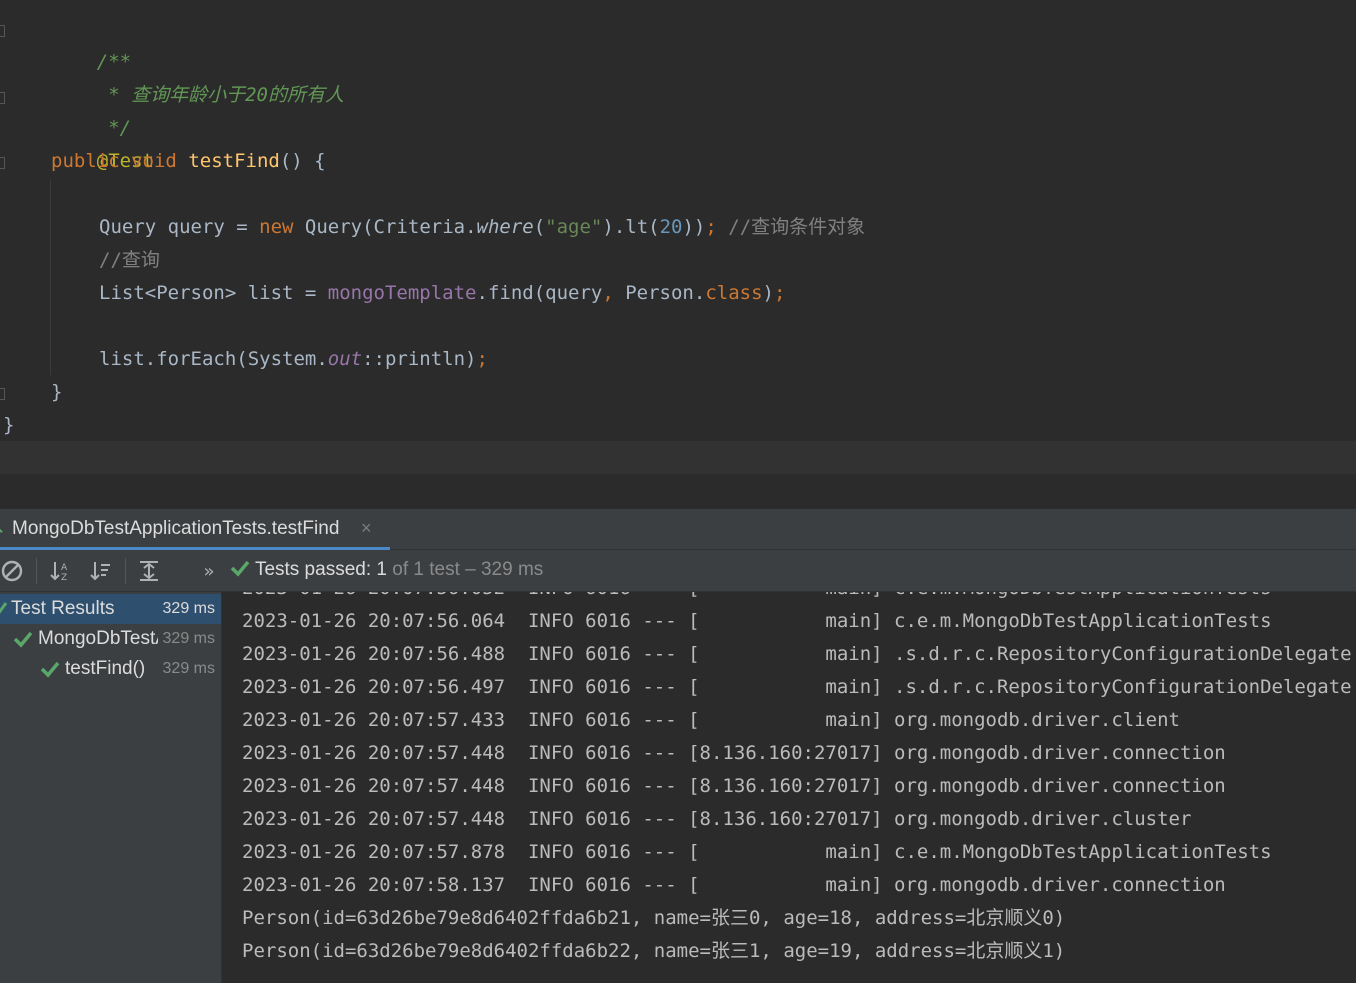  What do you see at coordinates (209, 571) in the screenshot?
I see `more-icon: »` at bounding box center [209, 571].